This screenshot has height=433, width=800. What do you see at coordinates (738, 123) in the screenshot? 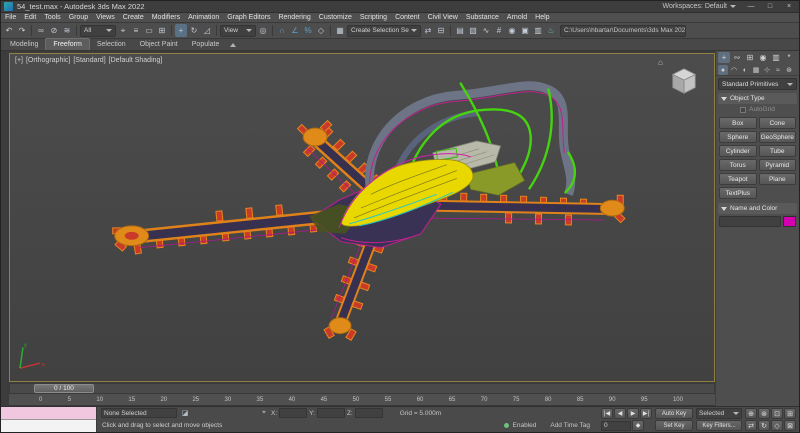
I see `object-type-button: Box` at bounding box center [738, 123].